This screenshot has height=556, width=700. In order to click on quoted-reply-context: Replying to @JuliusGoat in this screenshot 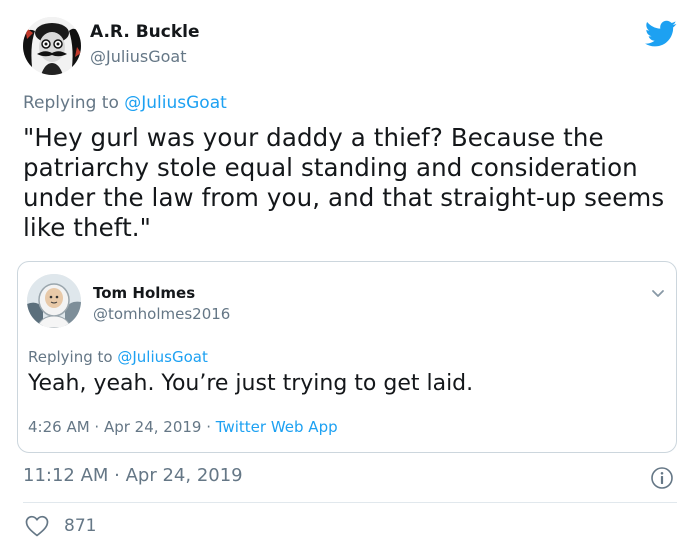, I will do `click(118, 357)`.